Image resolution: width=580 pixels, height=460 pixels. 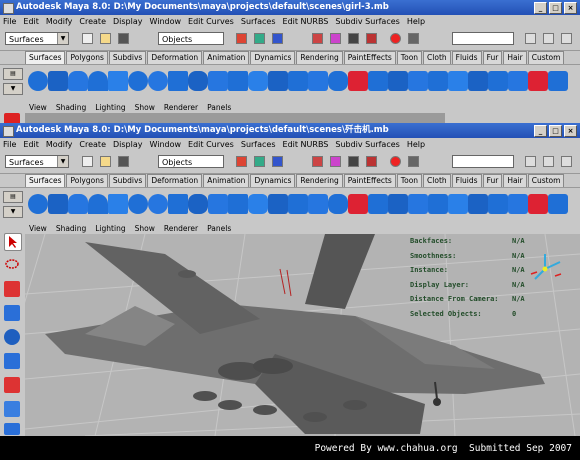 I want to click on nurbs-cube-icon, so click(x=58, y=204).